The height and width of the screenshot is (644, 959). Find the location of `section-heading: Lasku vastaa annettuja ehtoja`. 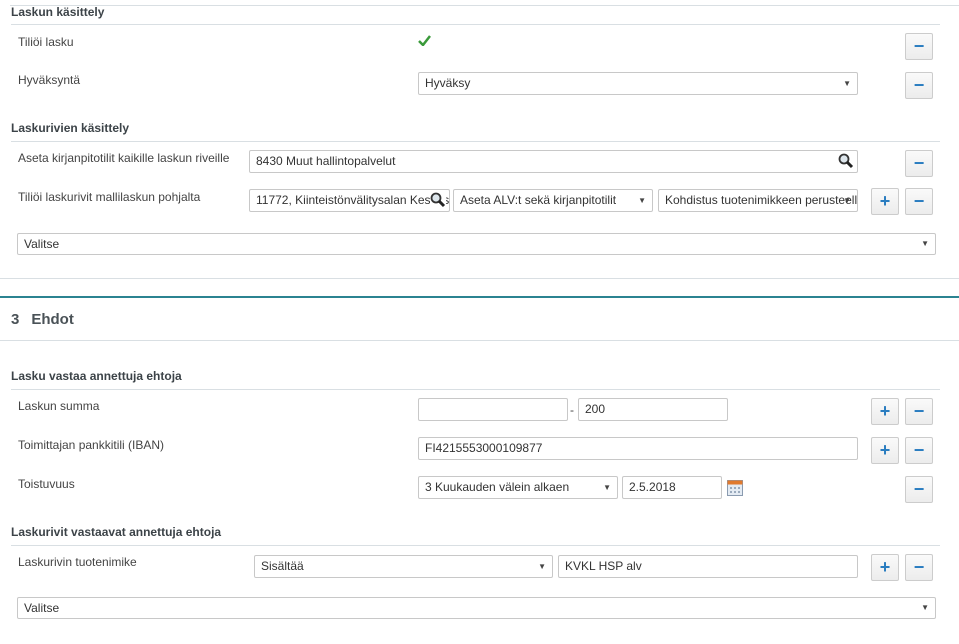

section-heading: Lasku vastaa annettuja ehtoja is located at coordinates (96, 376).